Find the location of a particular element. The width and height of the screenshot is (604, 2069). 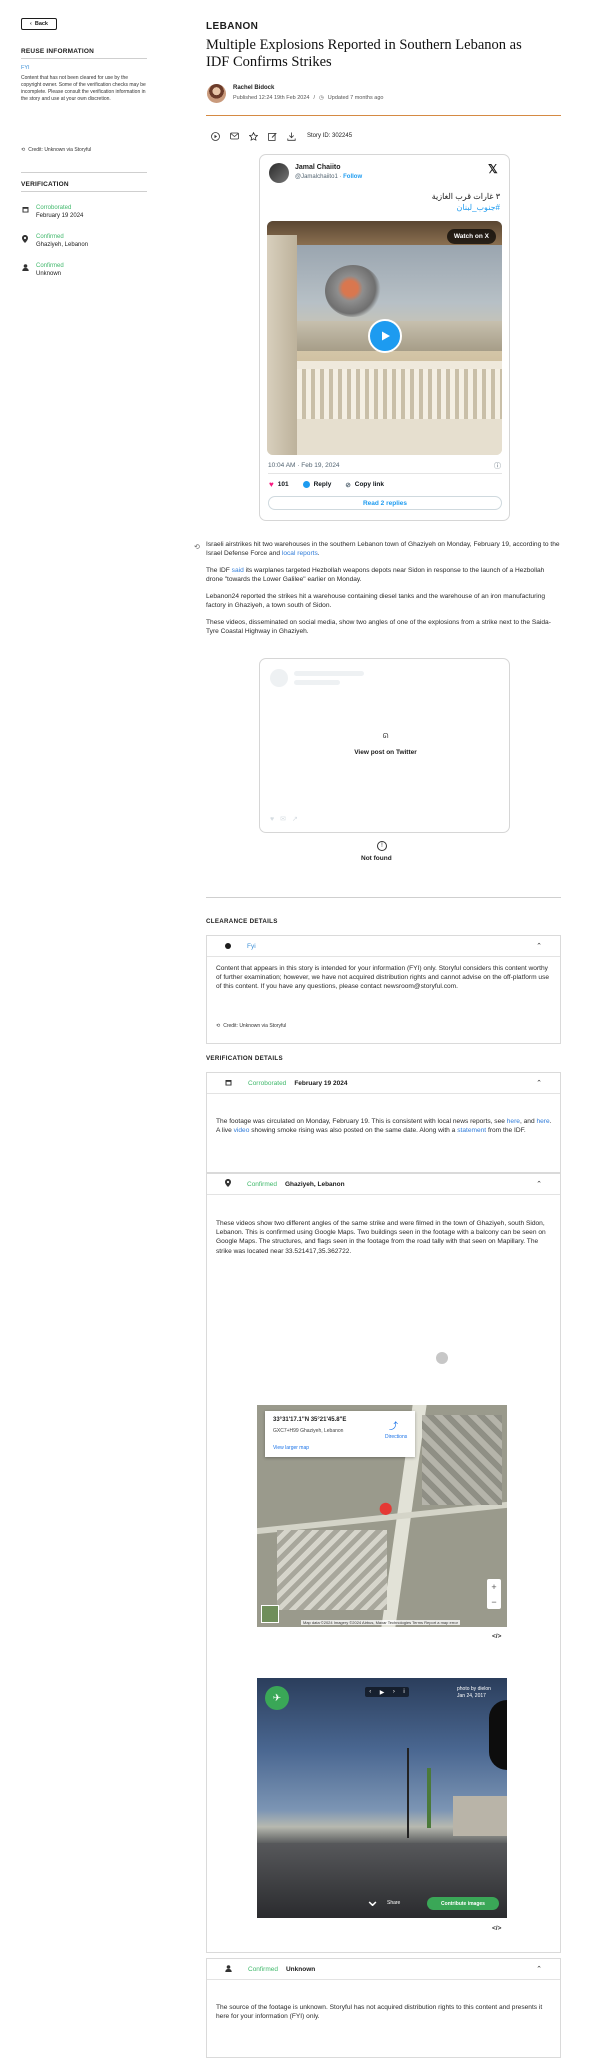

tweet-actions: ♥ 101 Reply ⊘ Copy link is located at coordinates (326, 484).